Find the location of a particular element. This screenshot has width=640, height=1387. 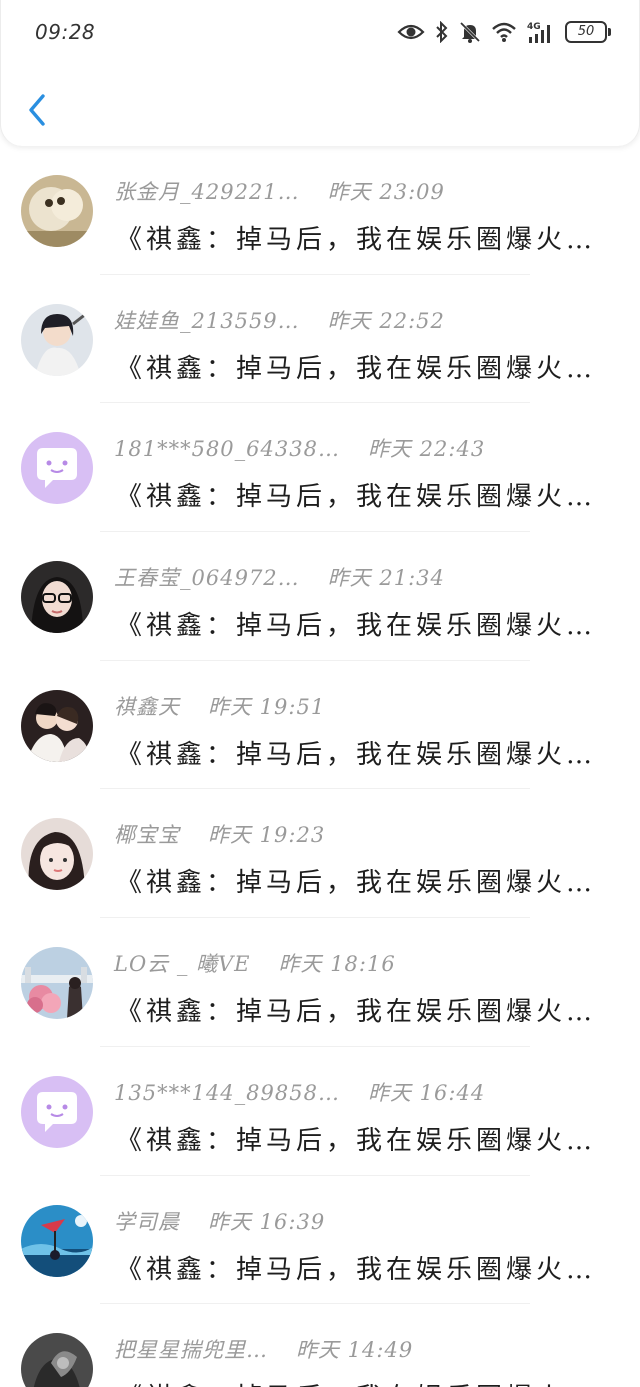

sender-name: 祺鑫天 is located at coordinates (147, 707).